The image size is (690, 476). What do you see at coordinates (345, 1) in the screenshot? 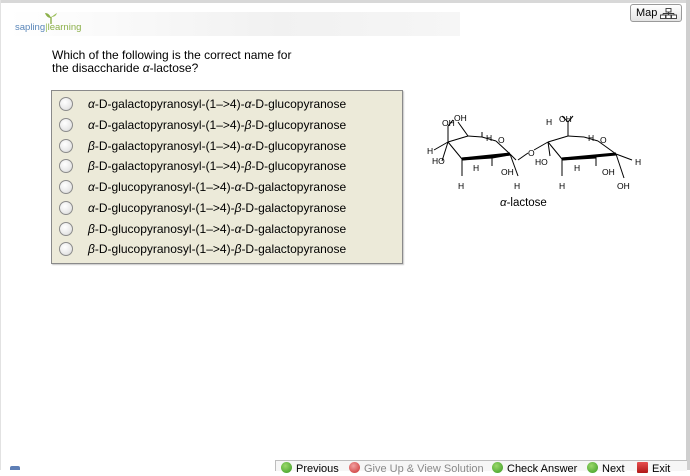
I see `window-top-border` at bounding box center [345, 1].